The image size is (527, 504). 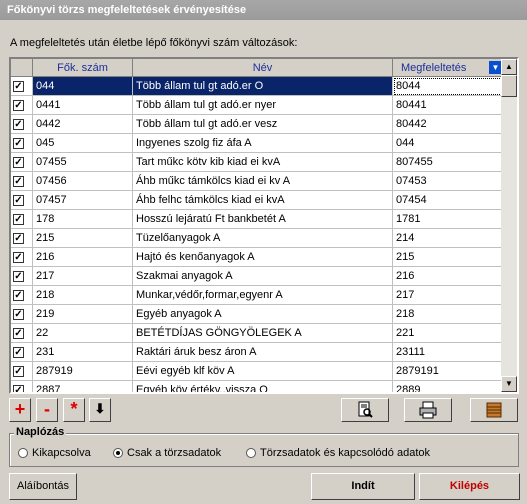 What do you see at coordinates (449, 68) in the screenshot?
I see `column-header-megfeleltetes: Megfeleltetés ▼` at bounding box center [449, 68].